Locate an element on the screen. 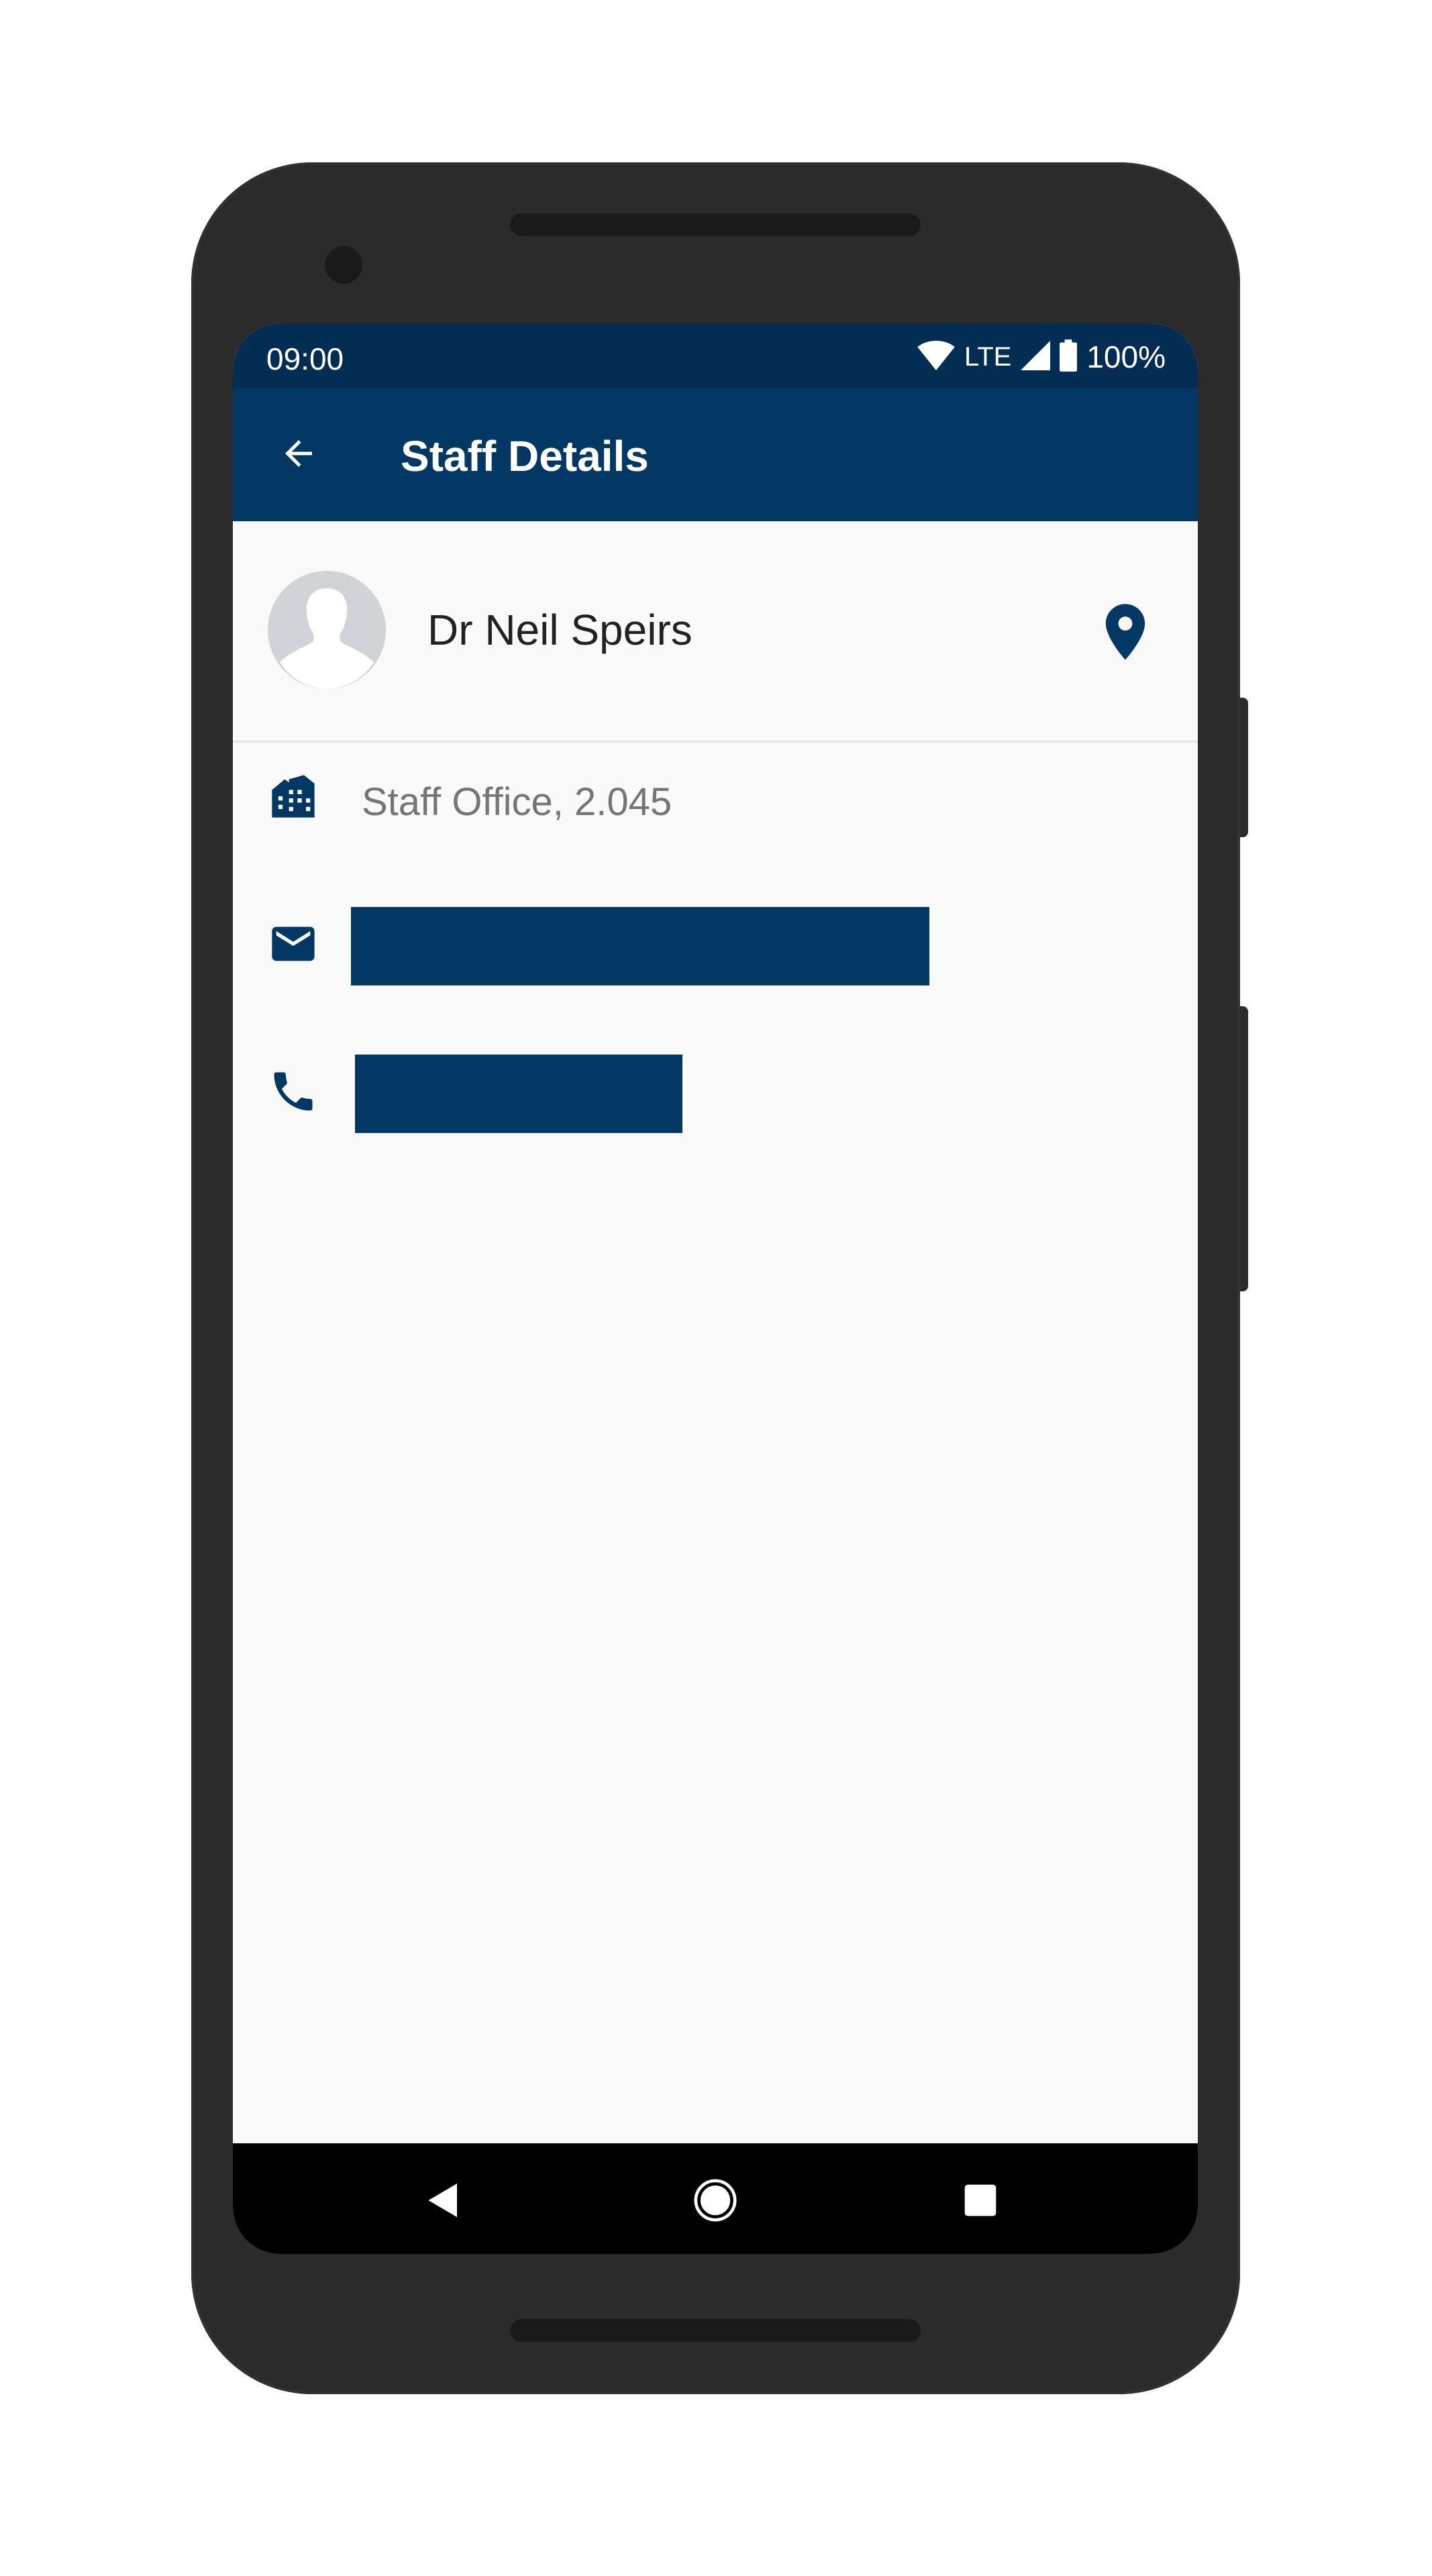  nav-recents-icon is located at coordinates (980, 2200).